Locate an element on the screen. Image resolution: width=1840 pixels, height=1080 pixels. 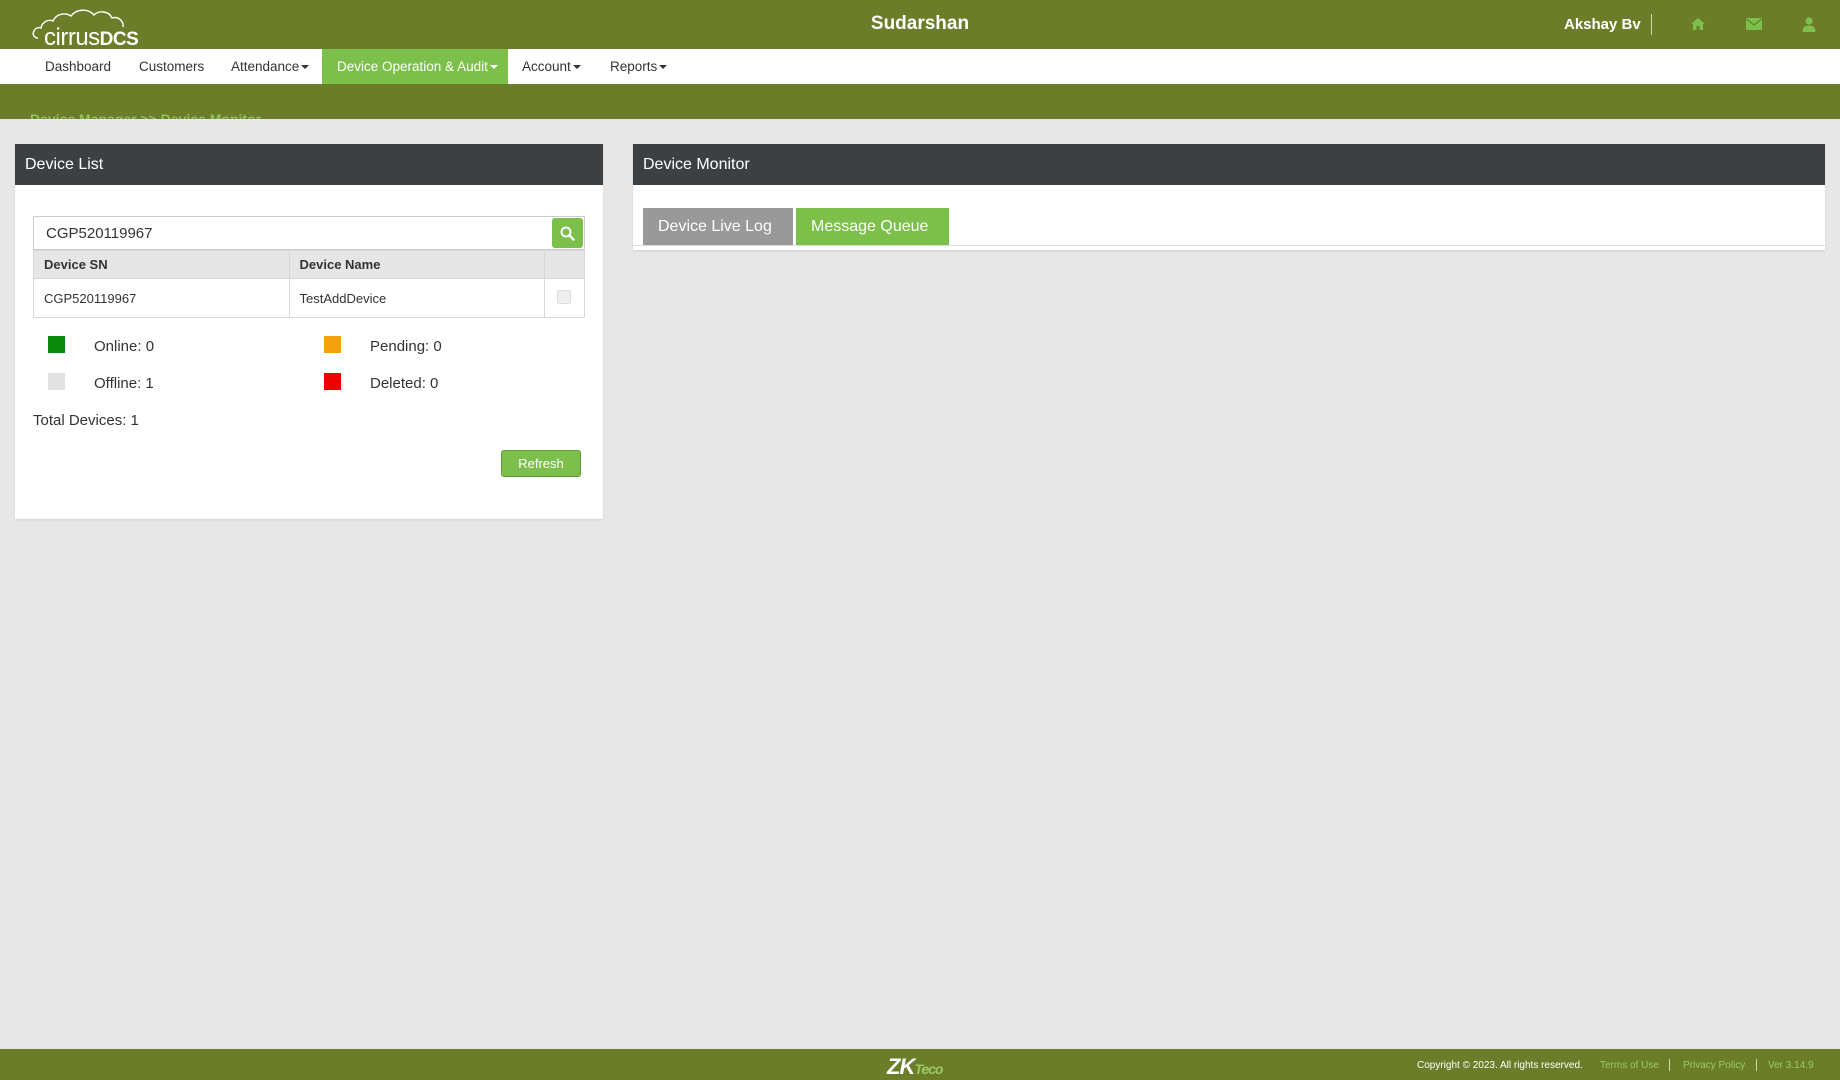
total-devices: Total Devices: 1 is located at coordinates (86, 420).